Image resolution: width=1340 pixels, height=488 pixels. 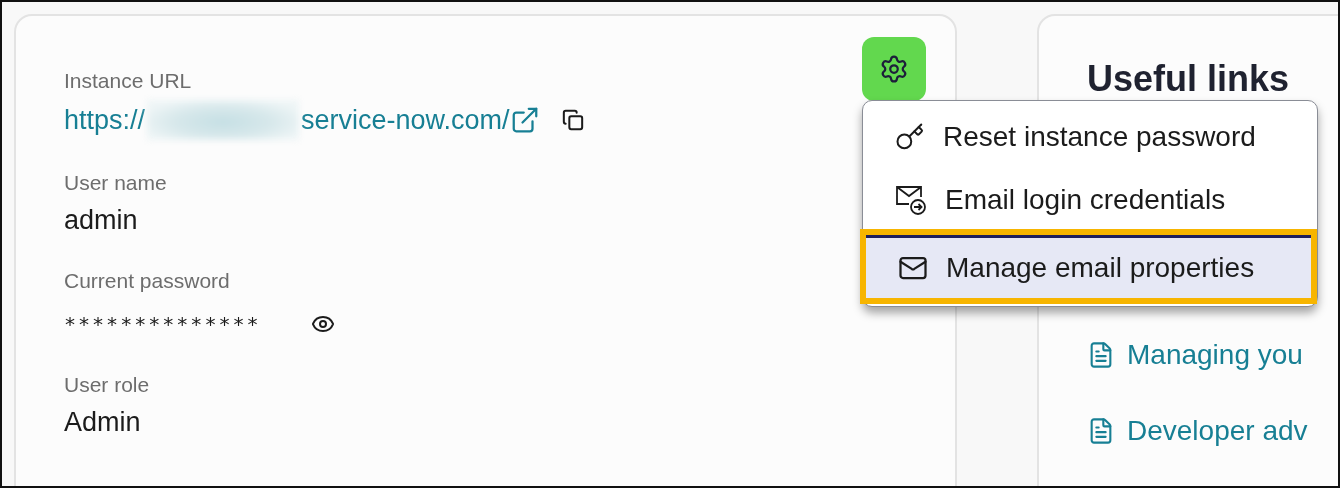 I want to click on menu-item-label: Email login credentials, so click(x=1085, y=199).